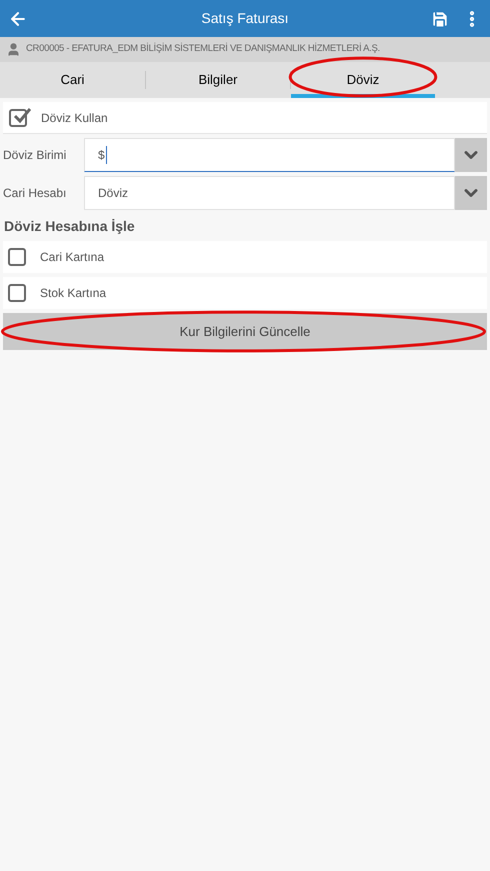 This screenshot has width=490, height=871. Describe the element at coordinates (69, 226) in the screenshot. I see `section-title: Döviz Hesabına İşle` at that location.